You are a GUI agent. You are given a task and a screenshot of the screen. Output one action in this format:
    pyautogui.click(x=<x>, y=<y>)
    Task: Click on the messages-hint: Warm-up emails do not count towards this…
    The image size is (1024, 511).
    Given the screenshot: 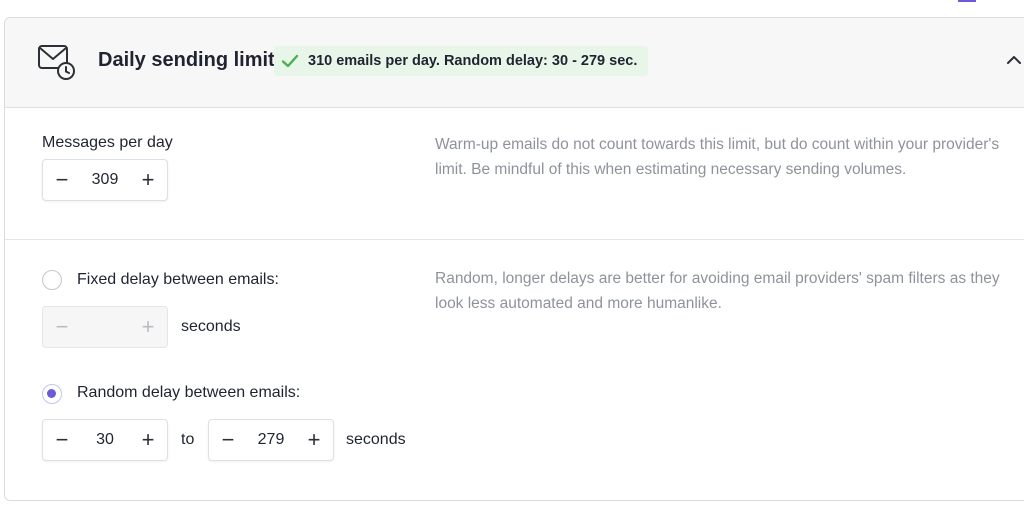 What is the action you would take?
    pyautogui.click(x=717, y=157)
    